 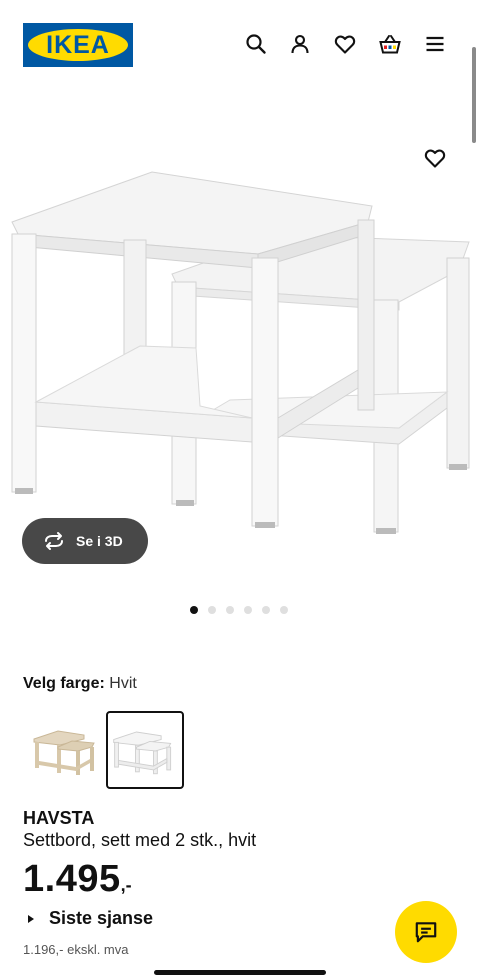 What do you see at coordinates (72, 879) in the screenshot?
I see `price-main: 1.495` at bounding box center [72, 879].